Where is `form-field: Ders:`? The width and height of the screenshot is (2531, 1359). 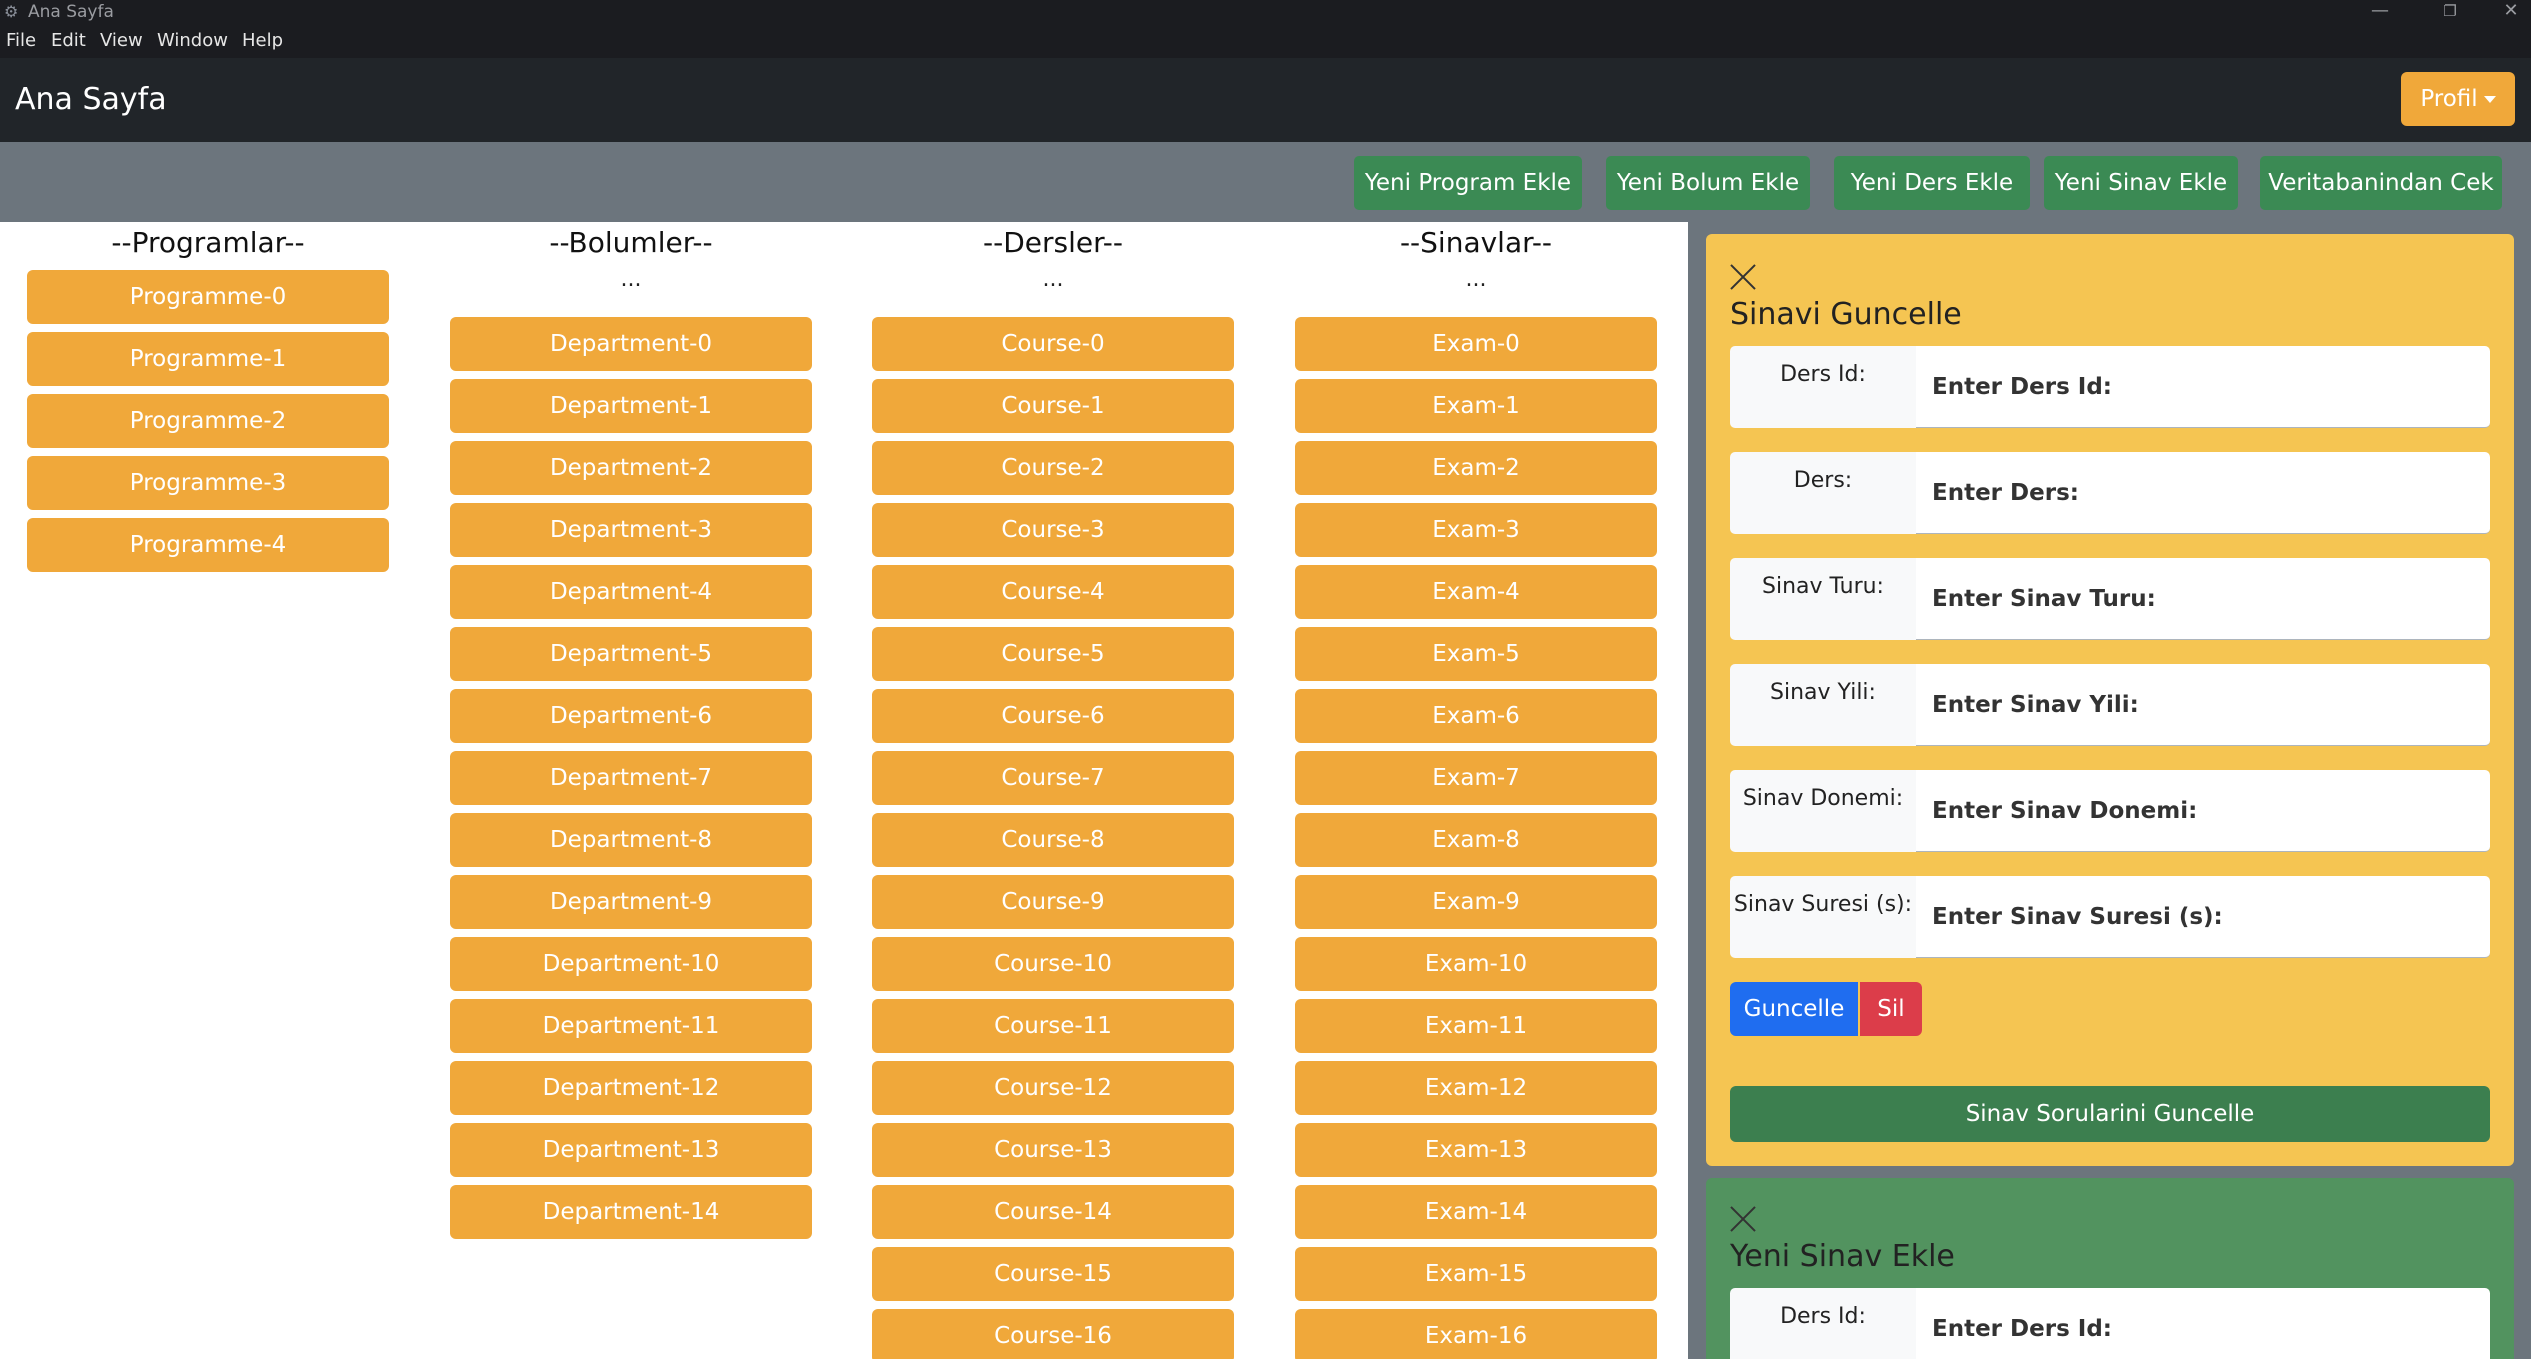 form-field: Ders: is located at coordinates (2110, 493).